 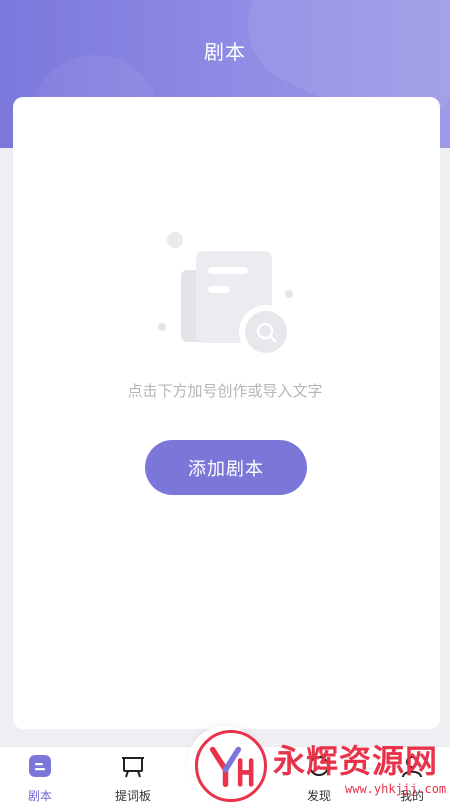 I want to click on plus-icon, so click(x=225, y=764).